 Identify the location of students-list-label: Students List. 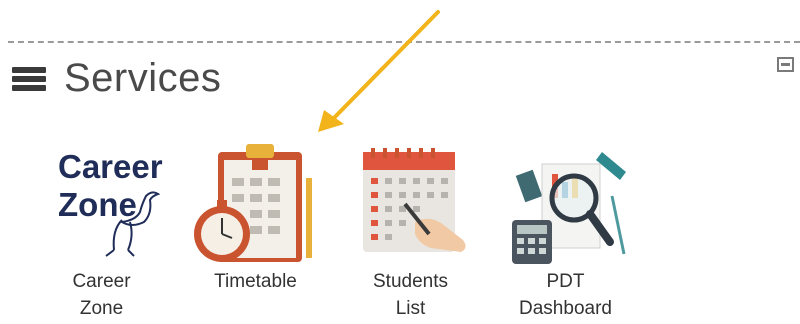
(410, 295).